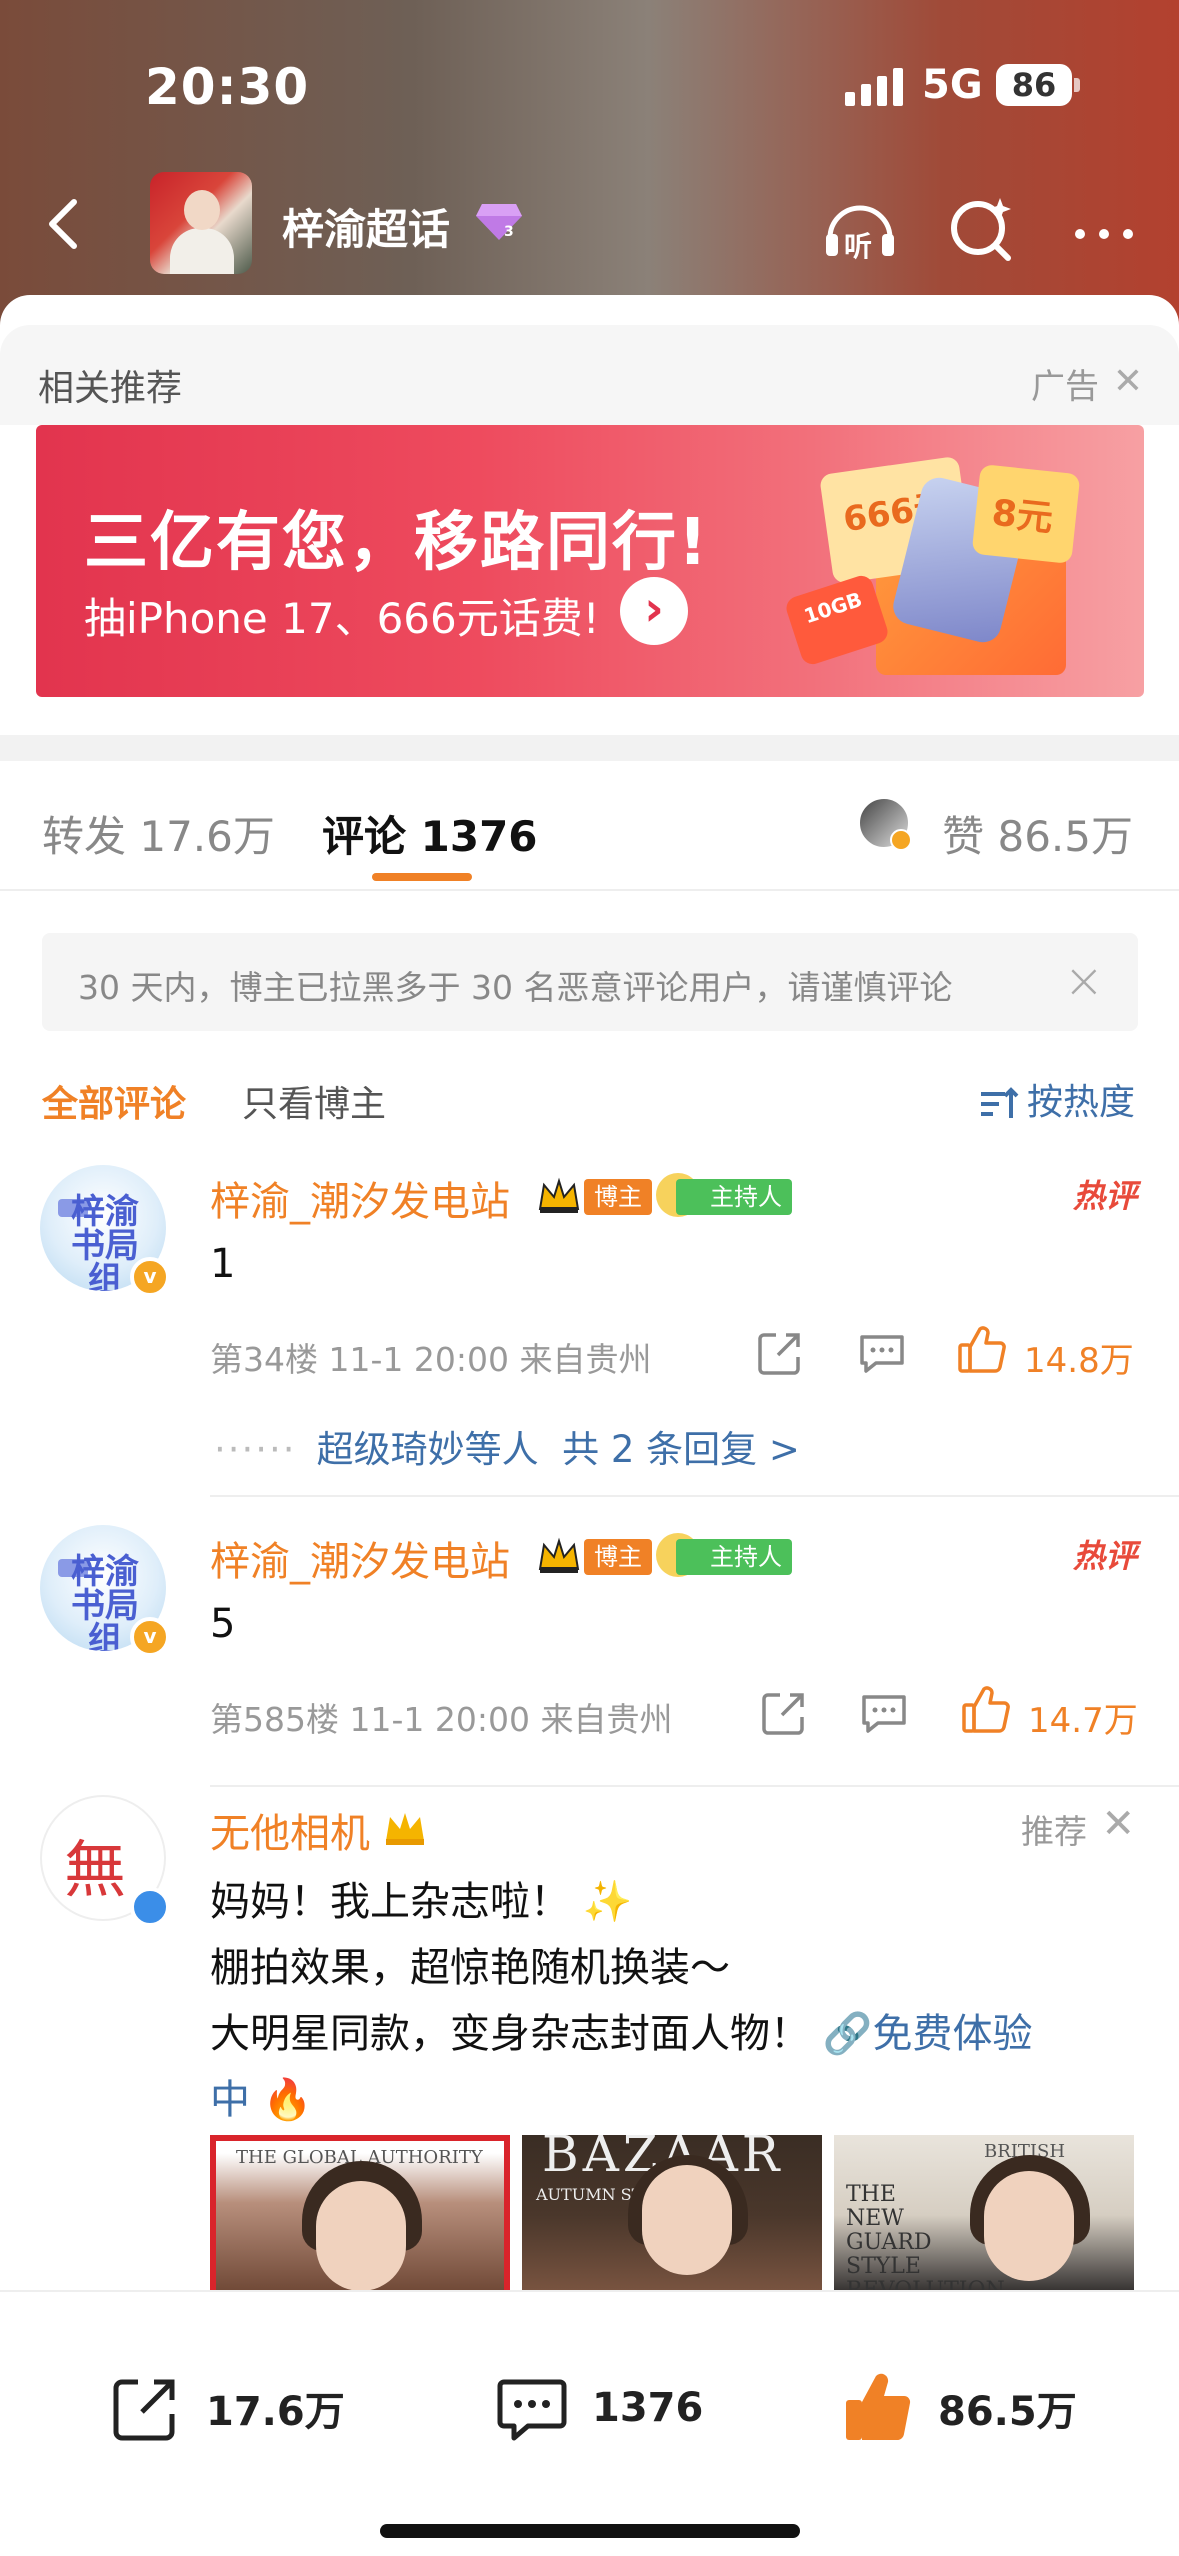 The image size is (1179, 2556). I want to click on top-nav: 梓渝超话 3 听, so click(589, 225).